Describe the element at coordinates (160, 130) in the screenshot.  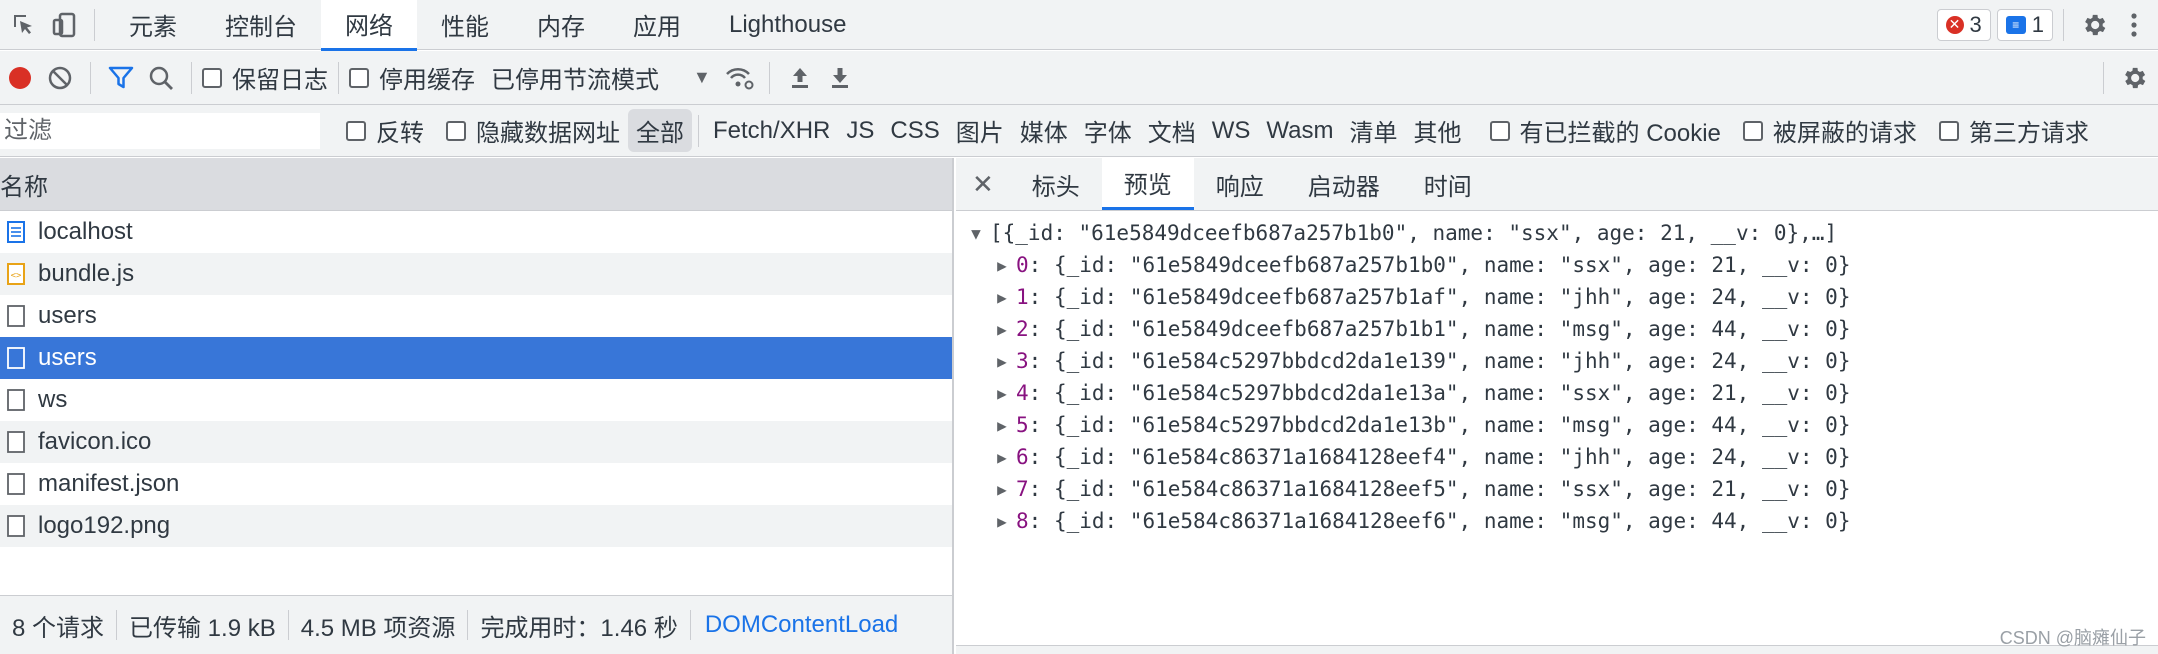
I see `filter-input` at that location.